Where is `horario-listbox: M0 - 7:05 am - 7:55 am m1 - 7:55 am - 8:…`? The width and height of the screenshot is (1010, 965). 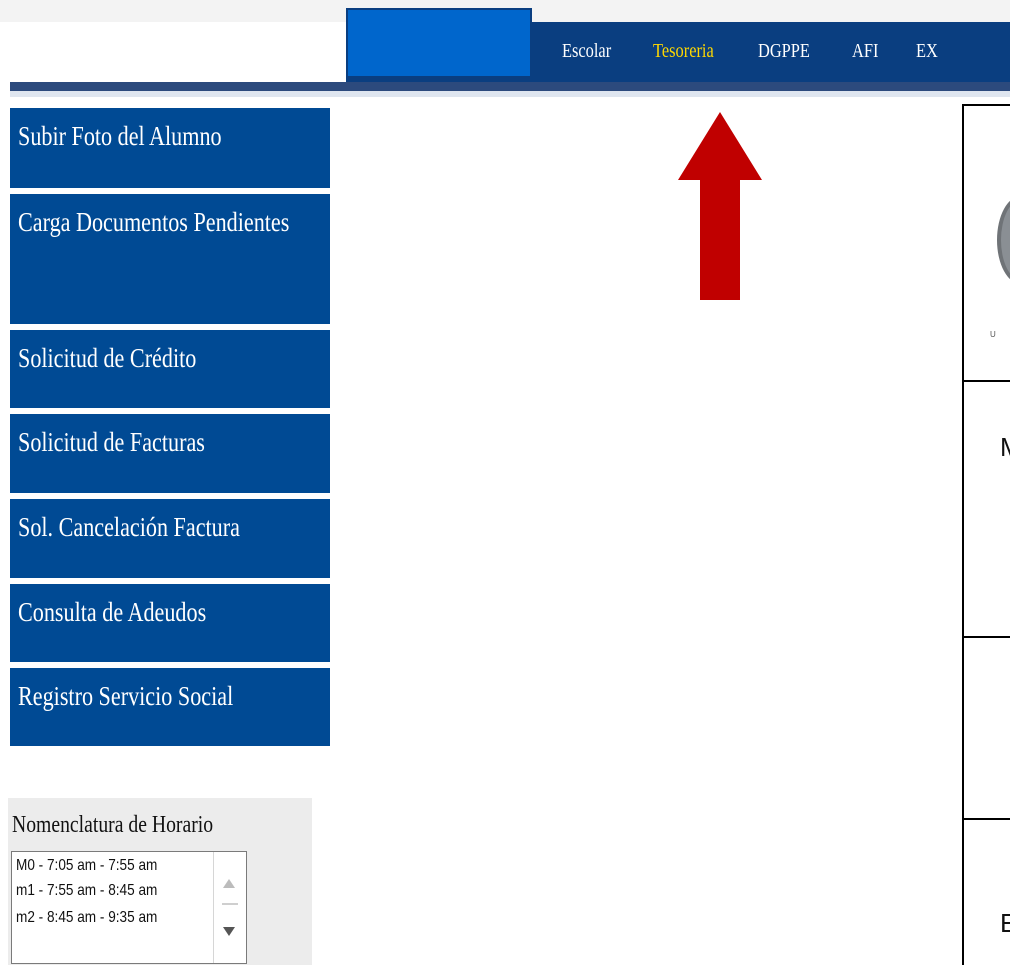 horario-listbox: M0 - 7:05 am - 7:55 am m1 - 7:55 am - 8:… is located at coordinates (129, 907).